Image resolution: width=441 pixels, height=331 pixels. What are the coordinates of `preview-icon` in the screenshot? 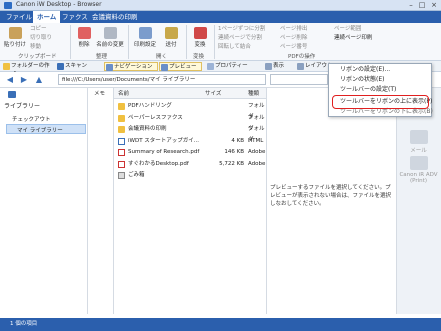 It's located at (164, 67).